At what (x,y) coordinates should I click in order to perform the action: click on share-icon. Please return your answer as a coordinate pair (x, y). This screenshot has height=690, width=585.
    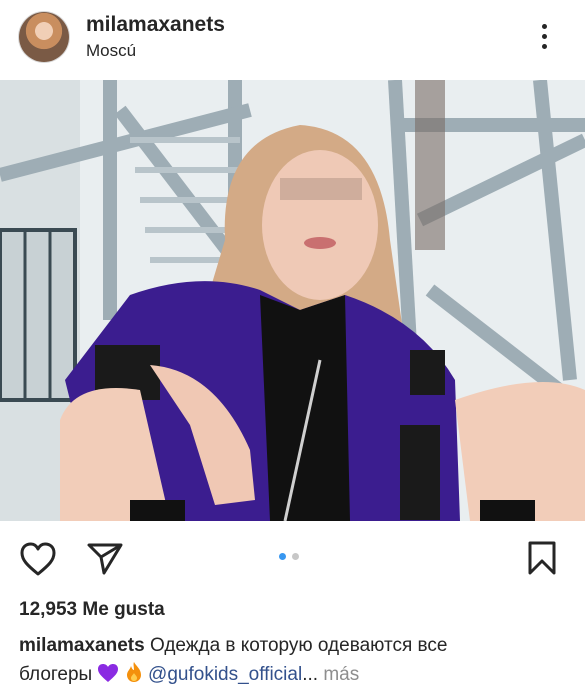
    Looking at the image, I should click on (105, 559).